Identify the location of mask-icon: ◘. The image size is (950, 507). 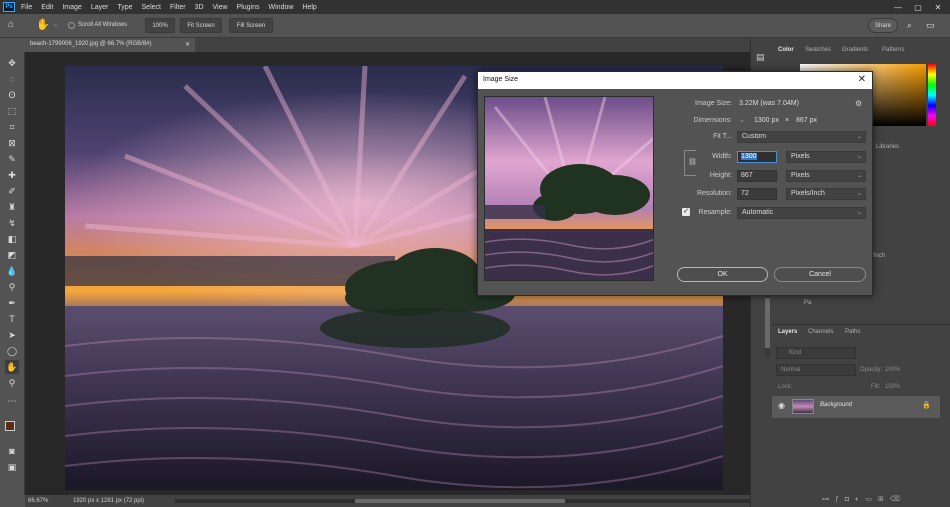
(850, 499).